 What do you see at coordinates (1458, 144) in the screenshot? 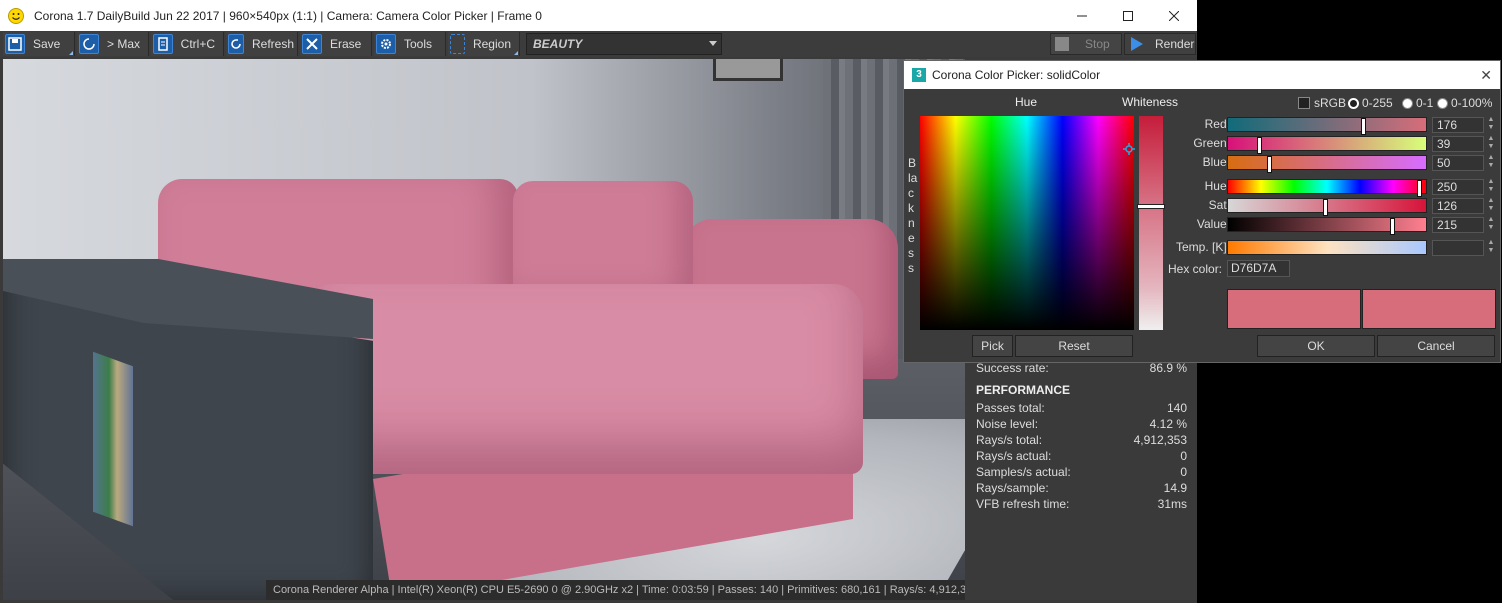
I see `green-input: 39` at bounding box center [1458, 144].